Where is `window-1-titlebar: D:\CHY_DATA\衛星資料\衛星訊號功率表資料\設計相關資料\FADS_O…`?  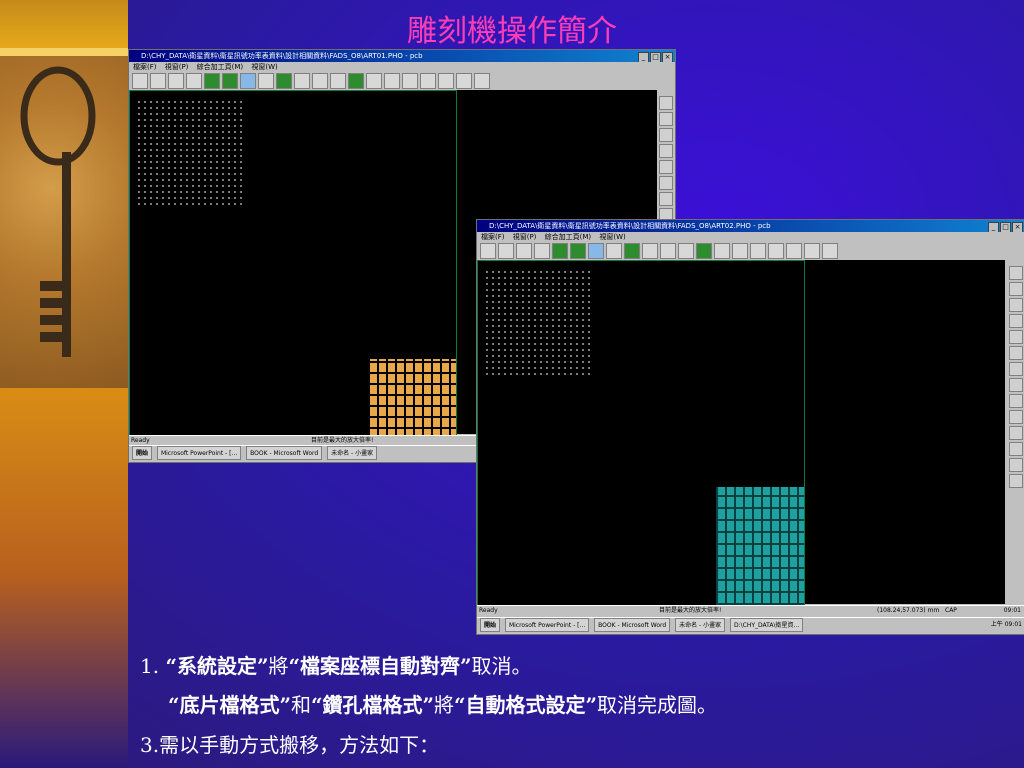
window-1-titlebar: D:\CHY_DATA\衛星資料\衛星訊號功率表資料\設計相關資料\FADS_O… is located at coordinates (402, 56).